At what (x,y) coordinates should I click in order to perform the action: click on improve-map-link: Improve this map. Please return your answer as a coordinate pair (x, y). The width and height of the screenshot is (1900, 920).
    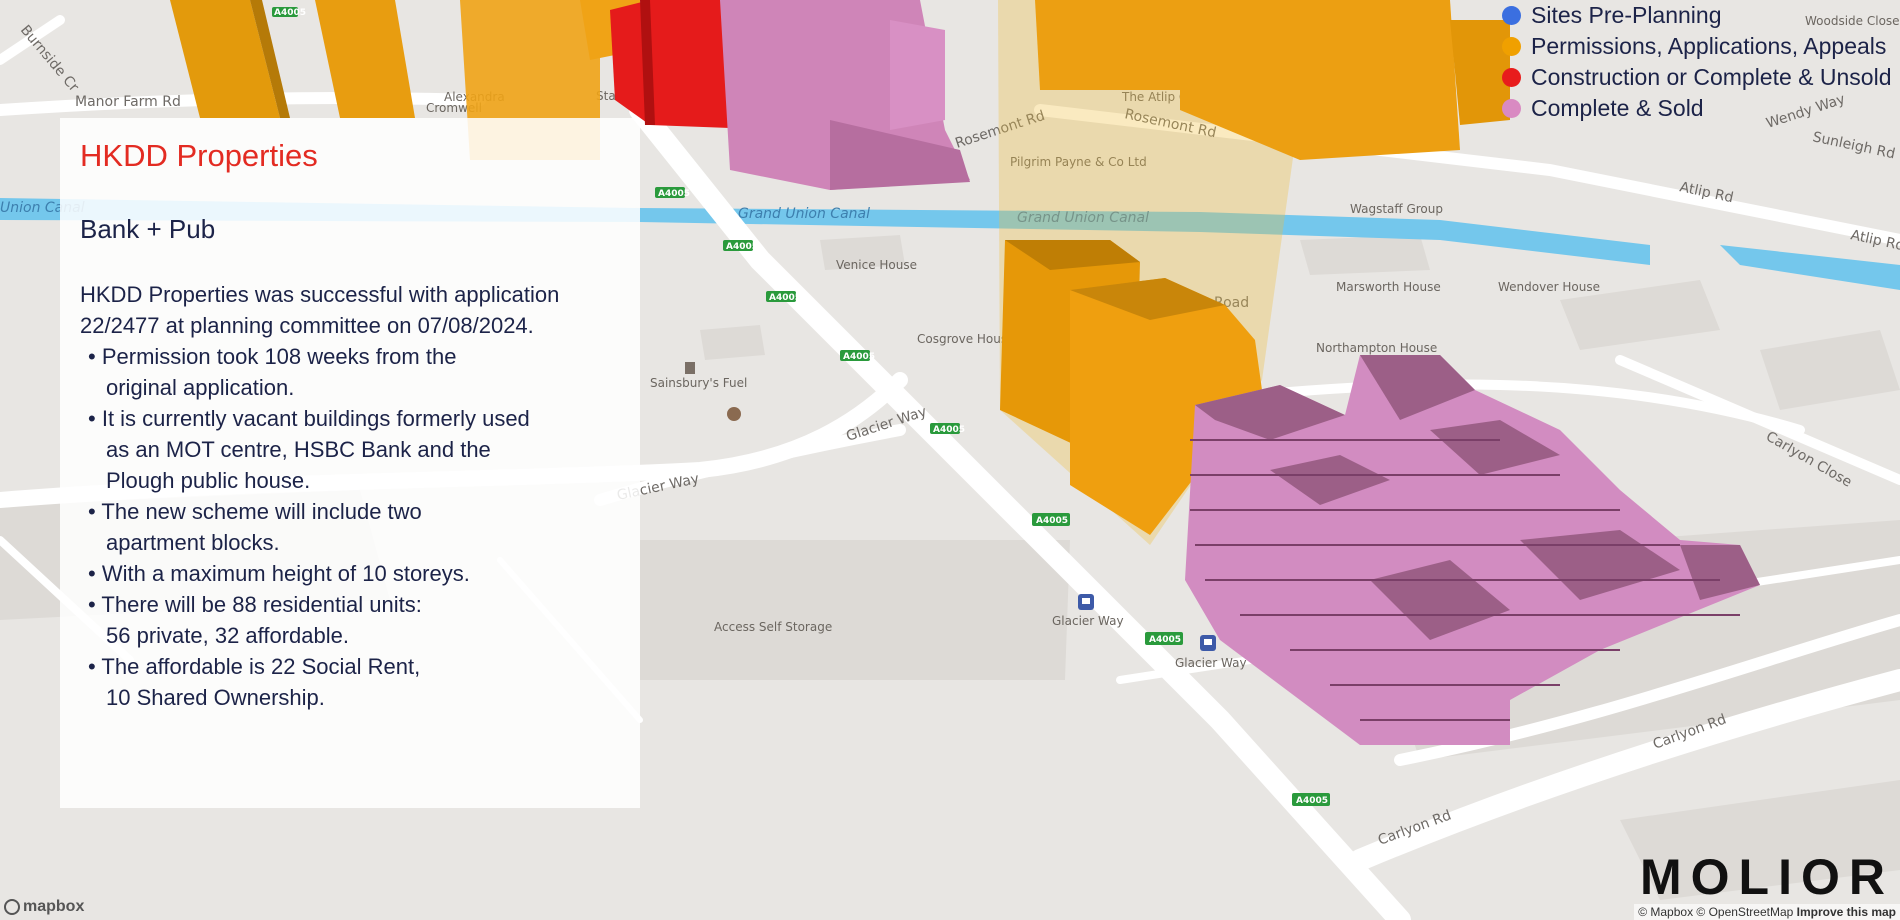
    Looking at the image, I should click on (1846, 912).